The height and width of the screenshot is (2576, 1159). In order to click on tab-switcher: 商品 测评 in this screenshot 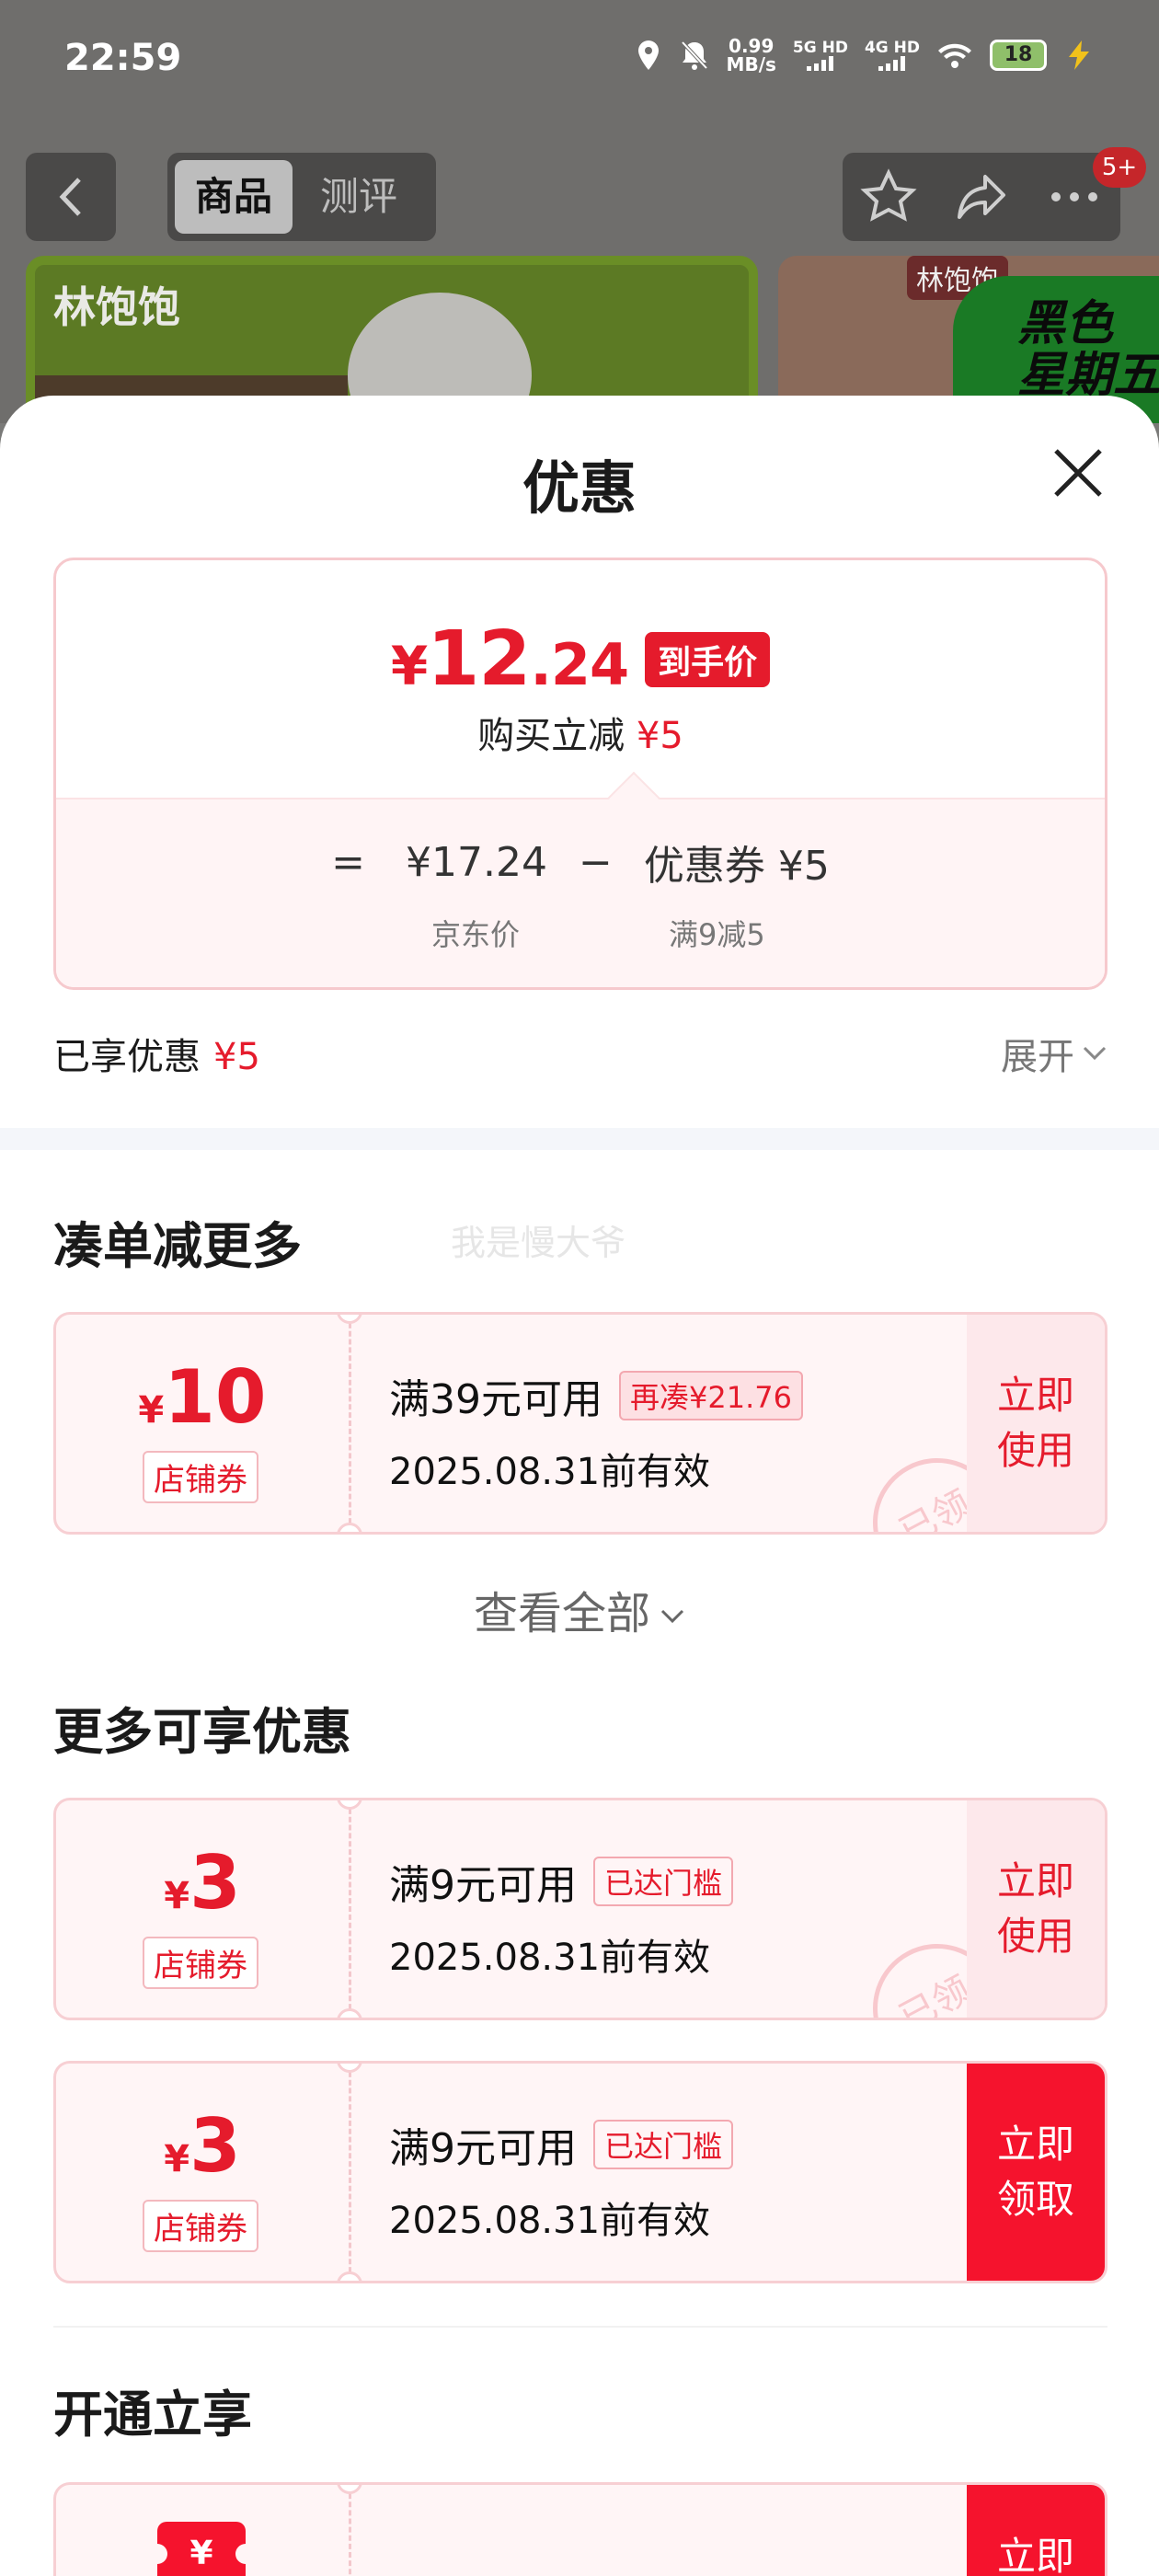, I will do `click(301, 197)`.